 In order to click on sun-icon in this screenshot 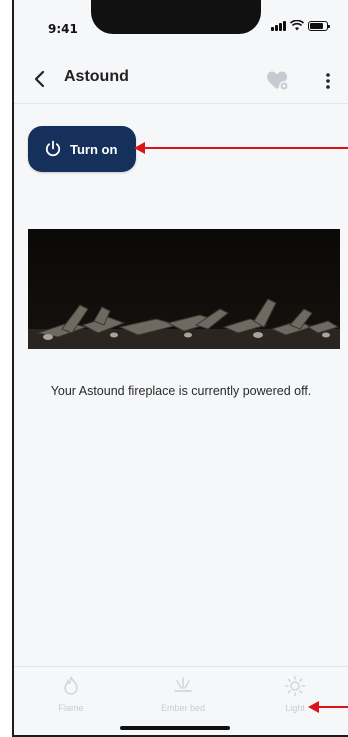, I will do `click(295, 686)`.